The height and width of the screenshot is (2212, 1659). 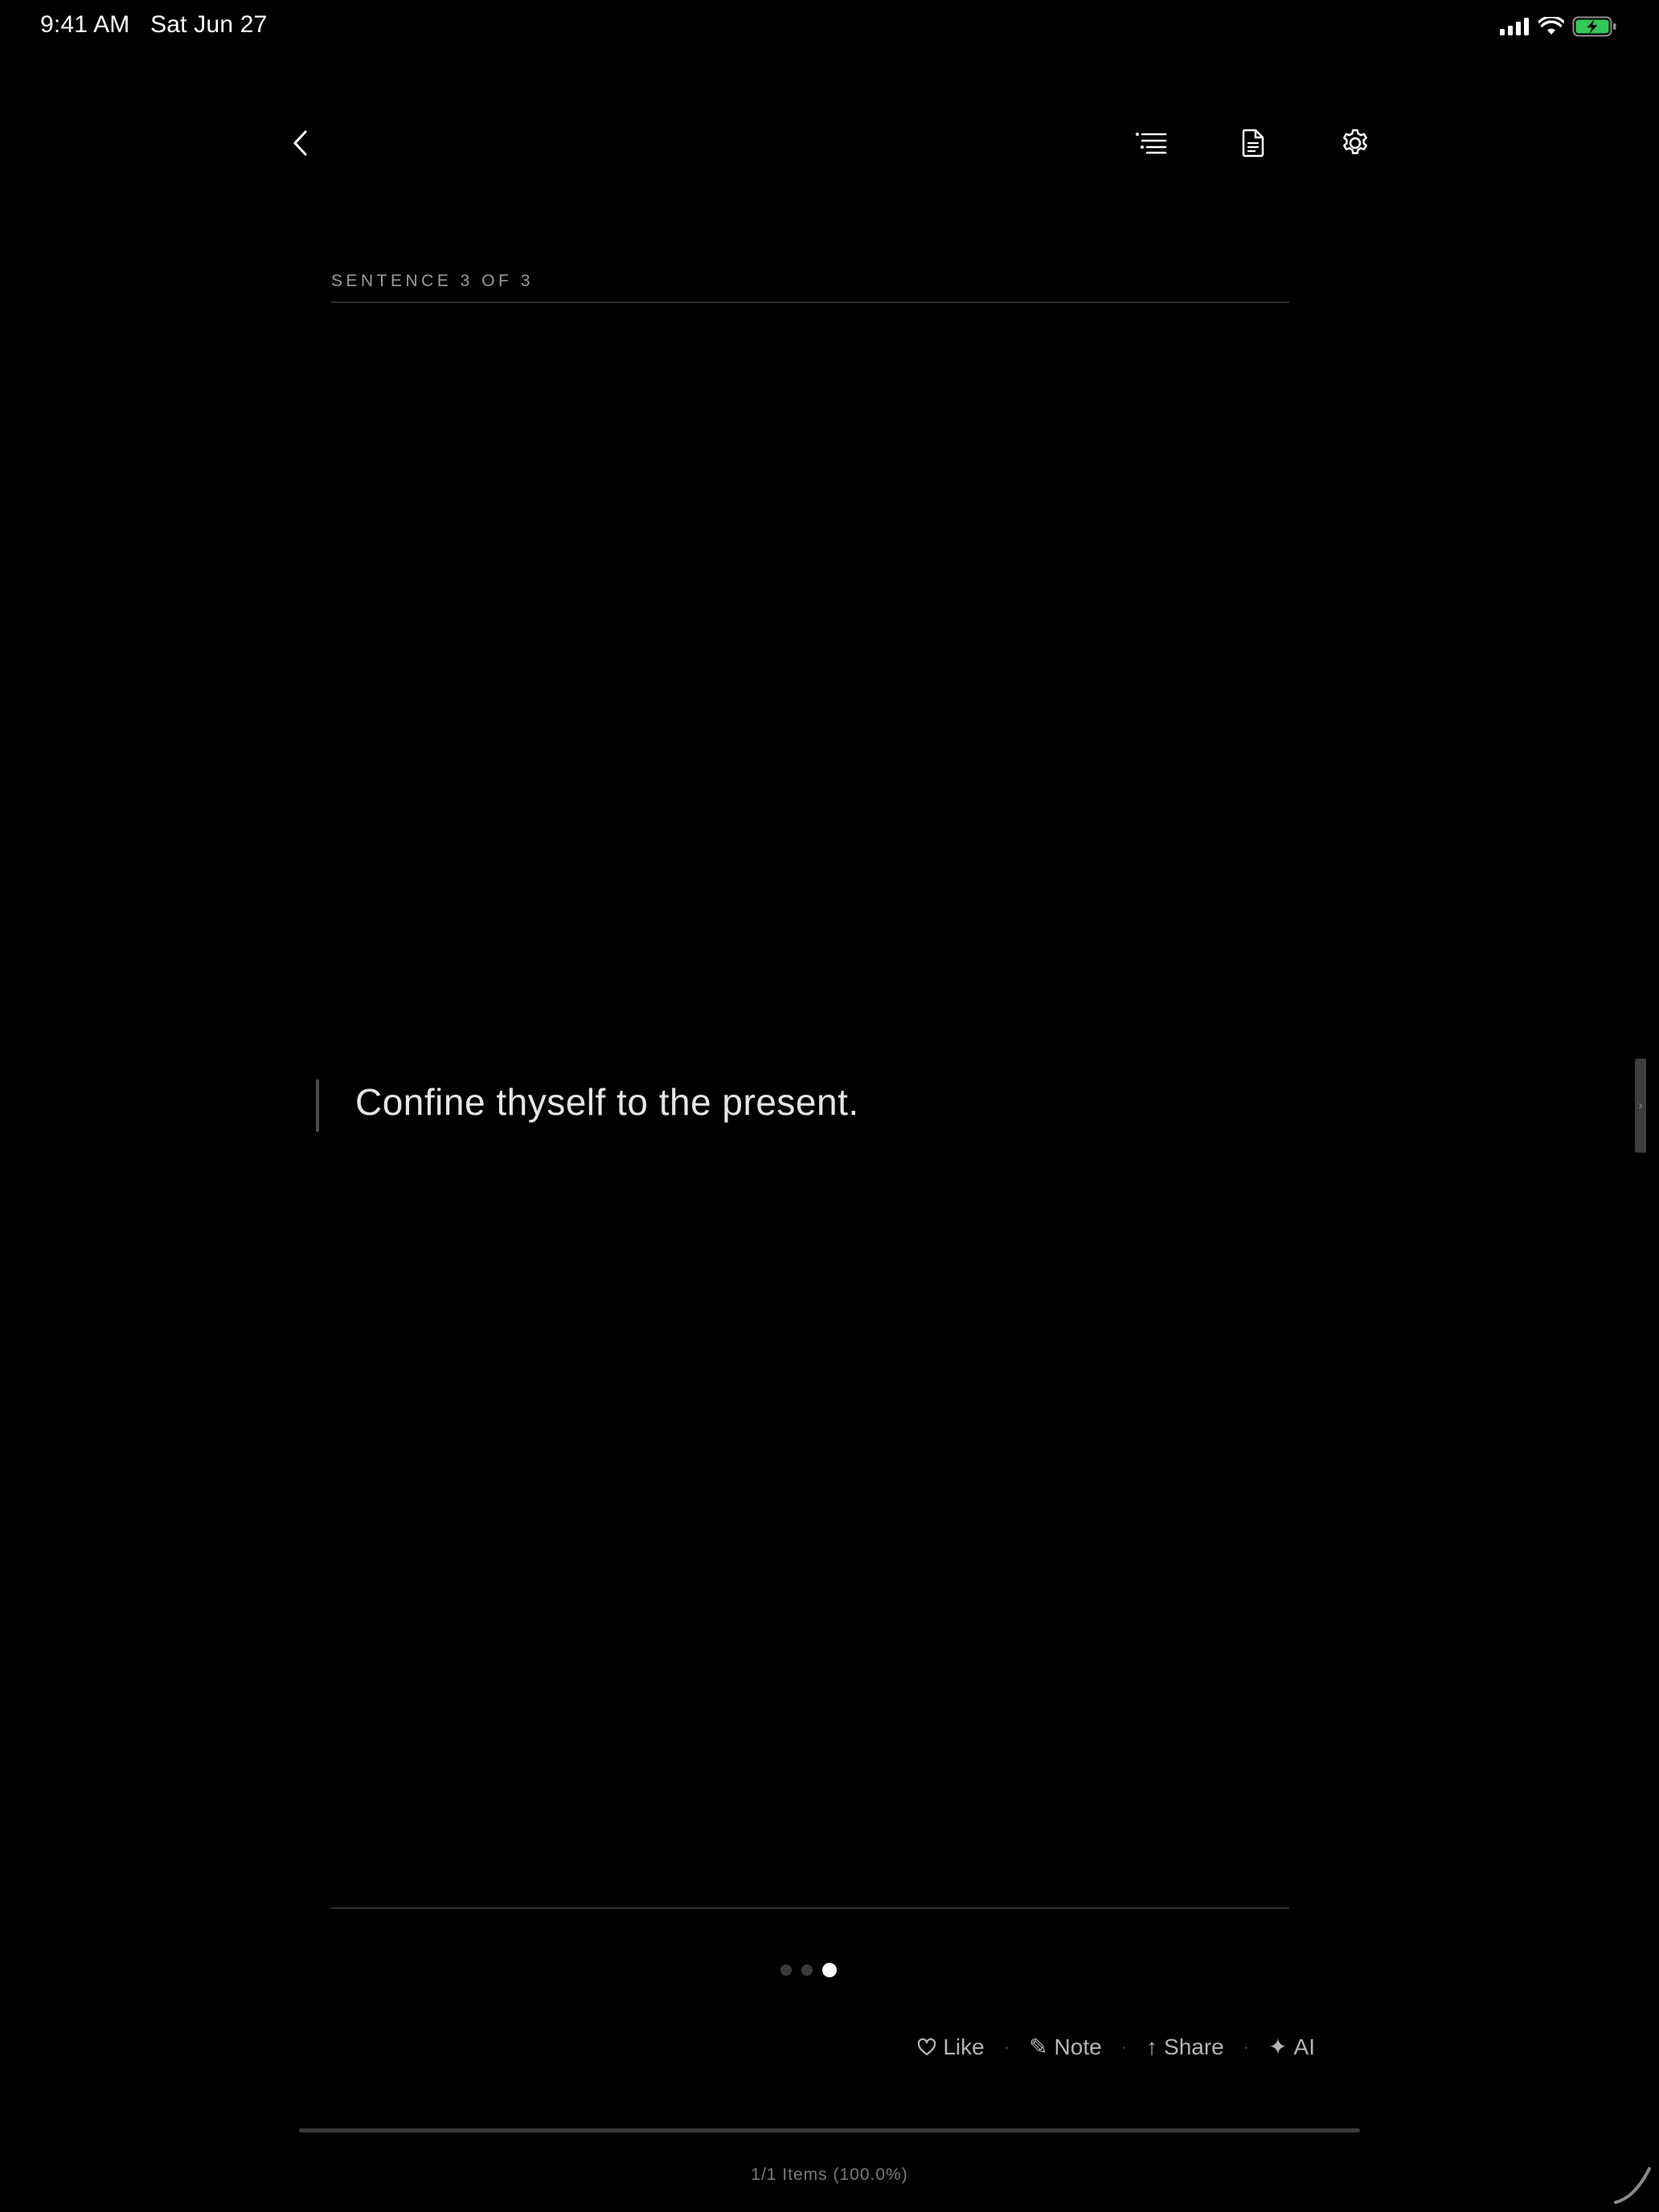 What do you see at coordinates (607, 1102) in the screenshot?
I see `sentence-text: Confine thyself to the present.` at bounding box center [607, 1102].